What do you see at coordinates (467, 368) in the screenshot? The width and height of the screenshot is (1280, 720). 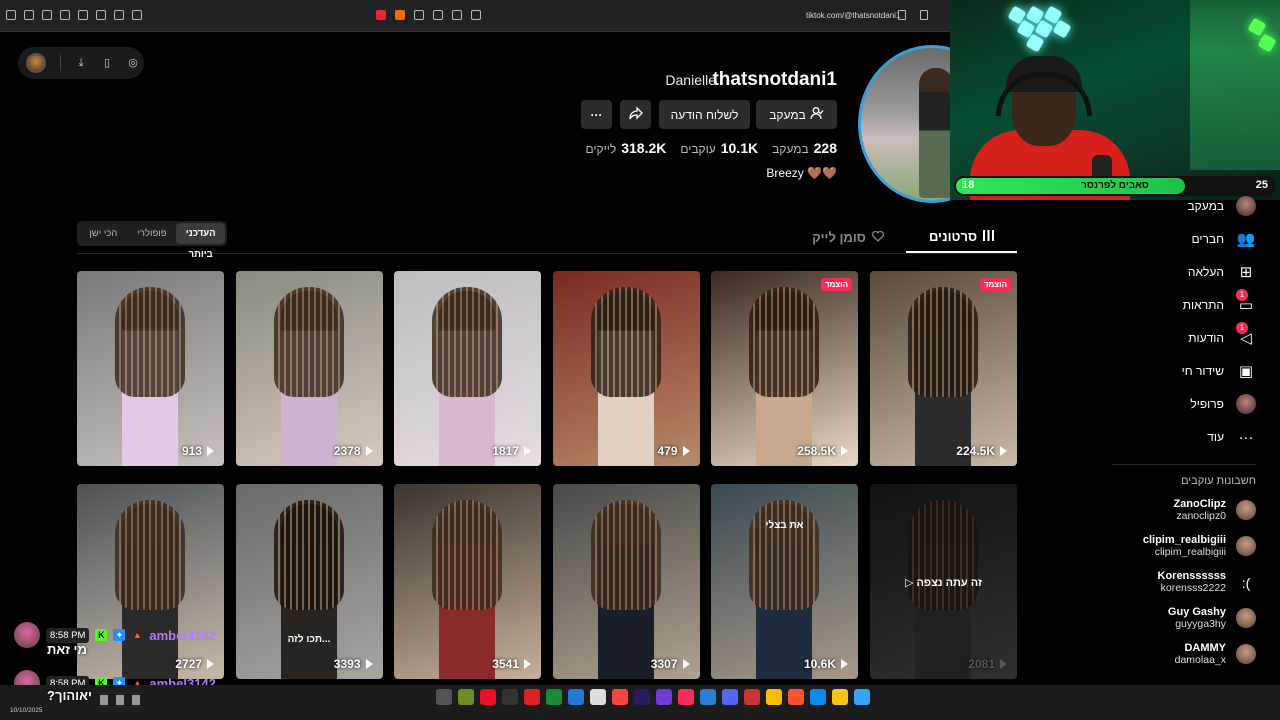 I see `video-thumbnail: 1817` at bounding box center [467, 368].